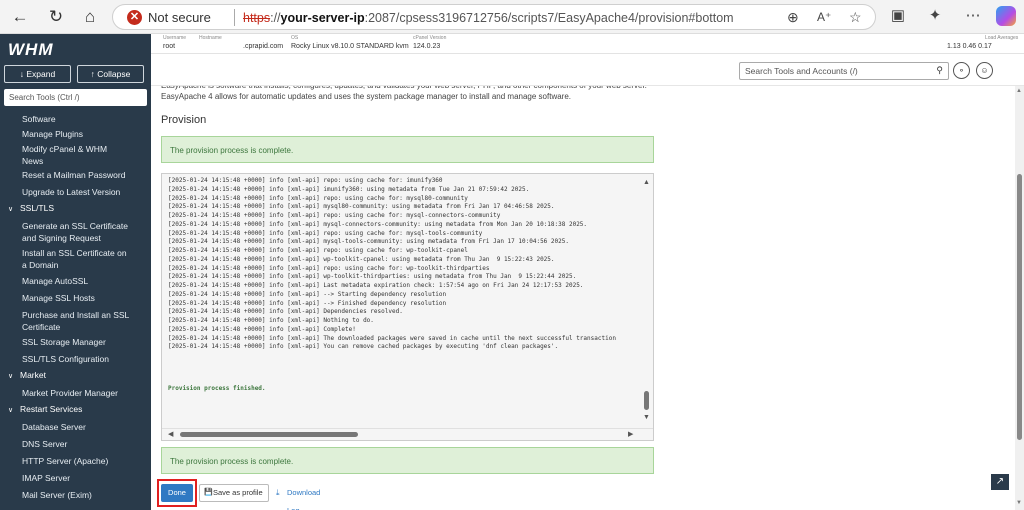 The width and height of the screenshot is (1024, 510). What do you see at coordinates (84, 175) in the screenshot?
I see `sidebar-item-reset-mailman: Reset a Mailman Password` at bounding box center [84, 175].